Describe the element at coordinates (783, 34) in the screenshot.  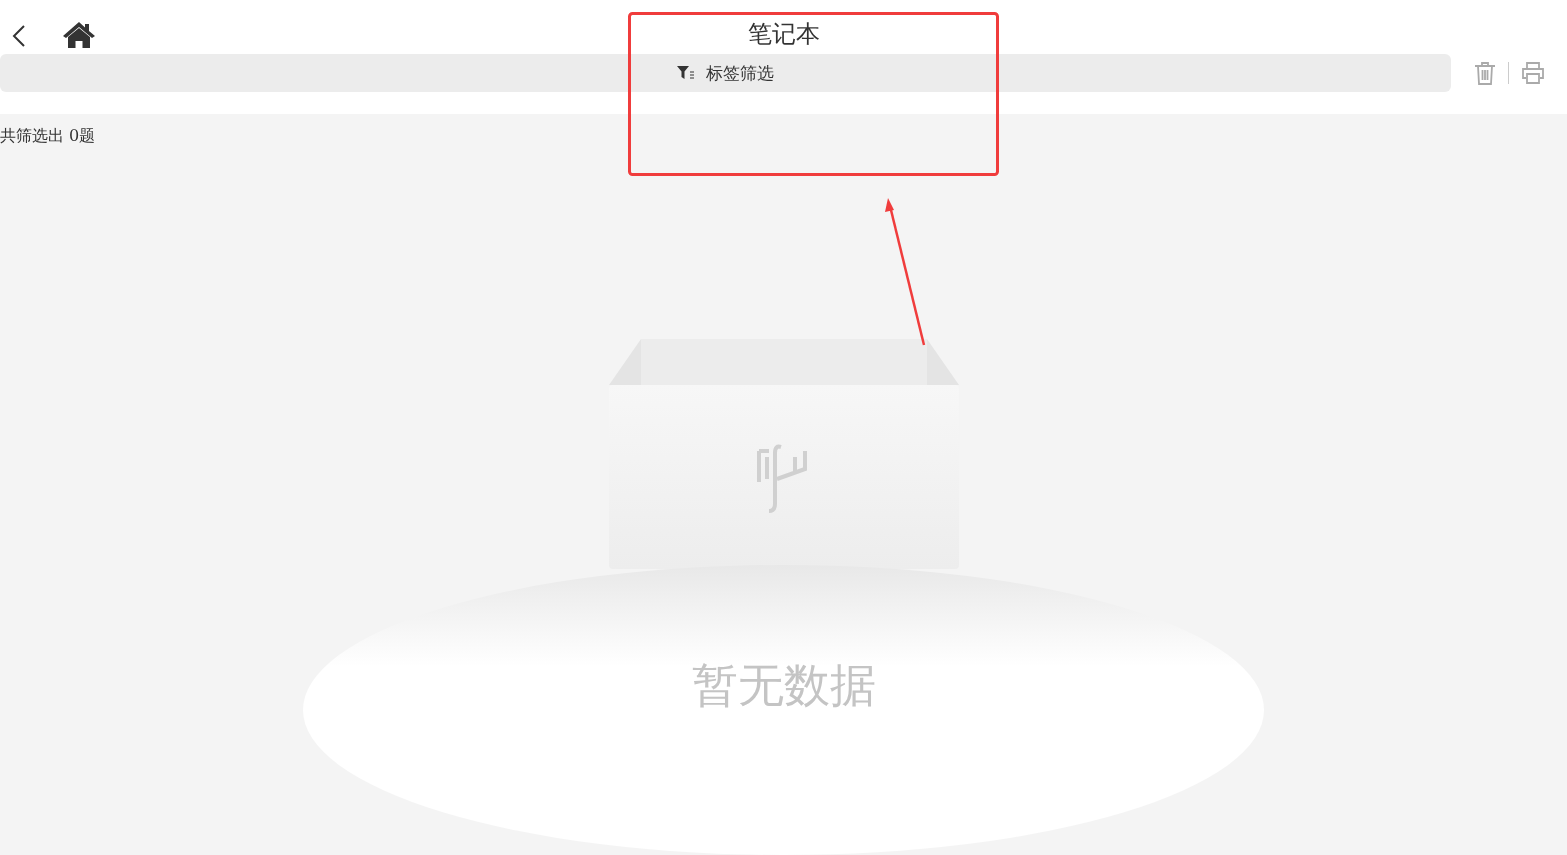
I see `page-title: 笔记本` at that location.